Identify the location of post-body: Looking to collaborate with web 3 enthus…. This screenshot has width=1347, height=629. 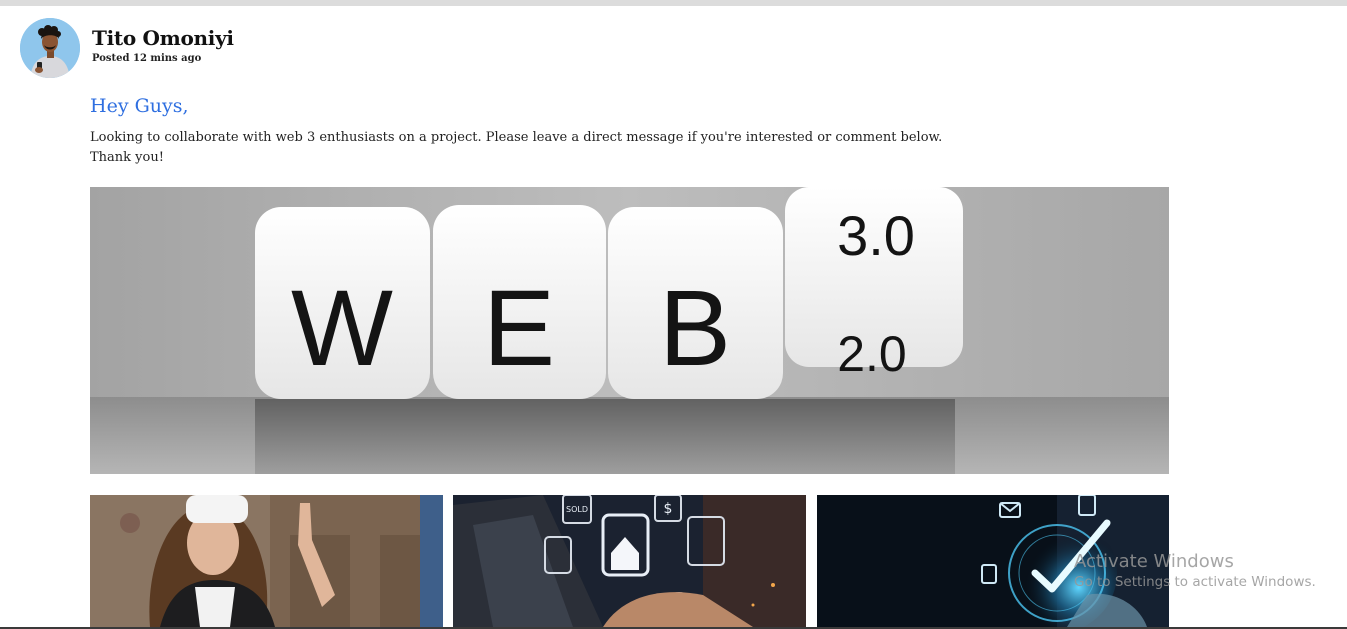
(516, 148).